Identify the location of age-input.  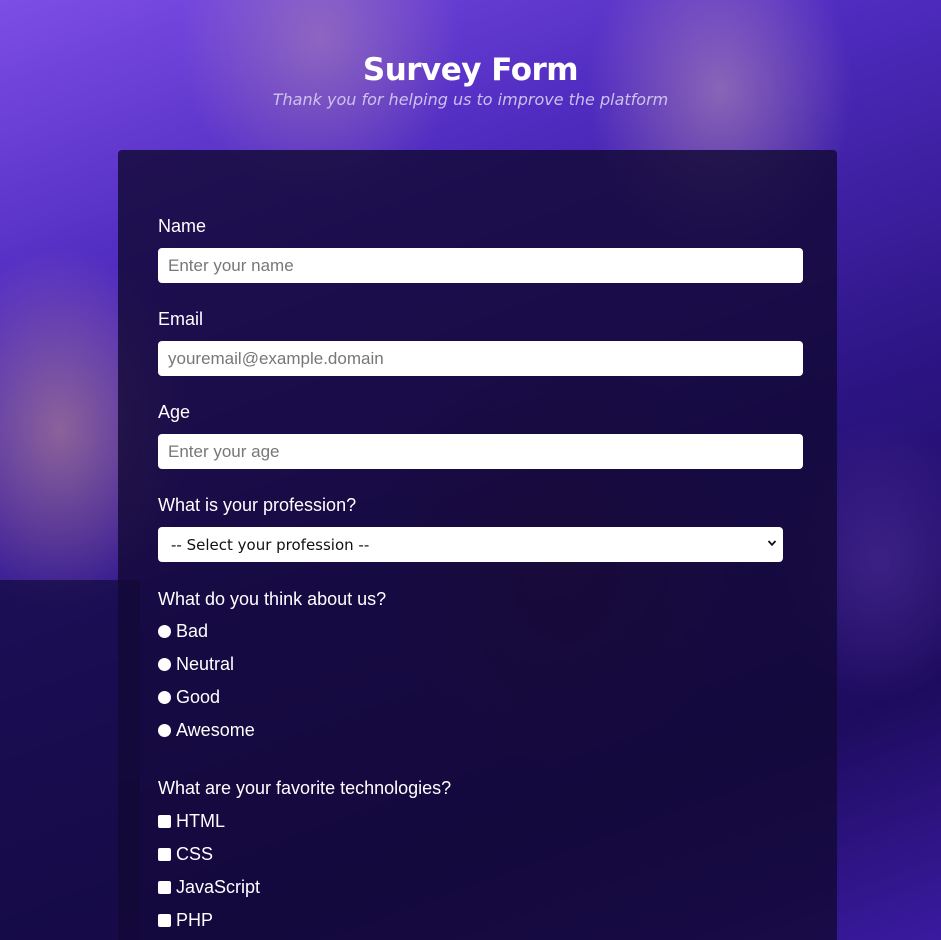
(480, 451).